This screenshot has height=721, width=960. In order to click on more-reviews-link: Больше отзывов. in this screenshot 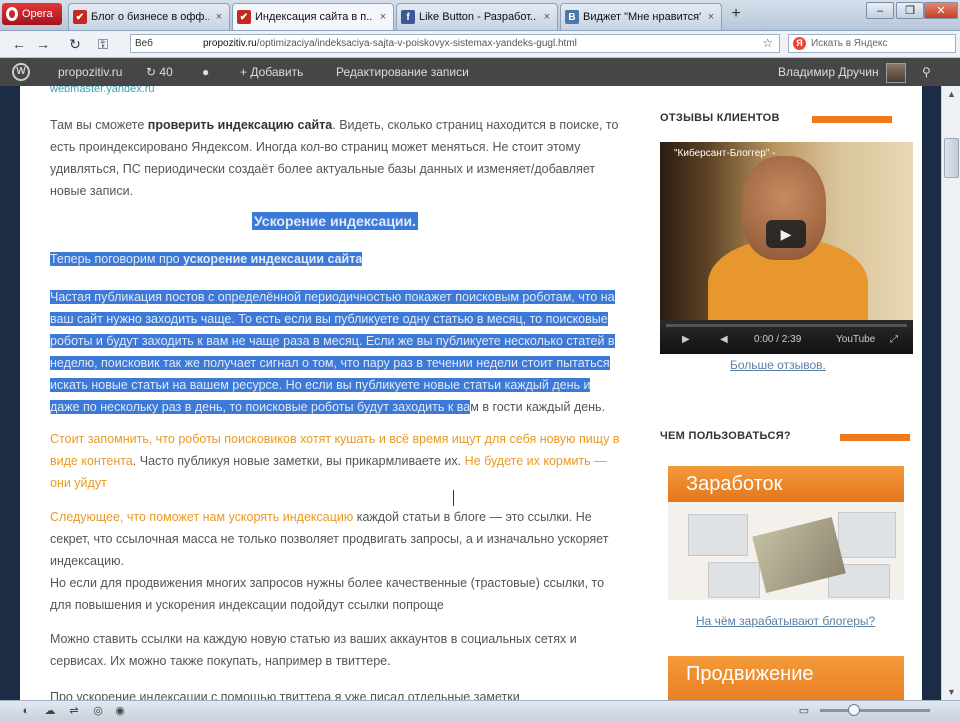, I will do `click(778, 365)`.